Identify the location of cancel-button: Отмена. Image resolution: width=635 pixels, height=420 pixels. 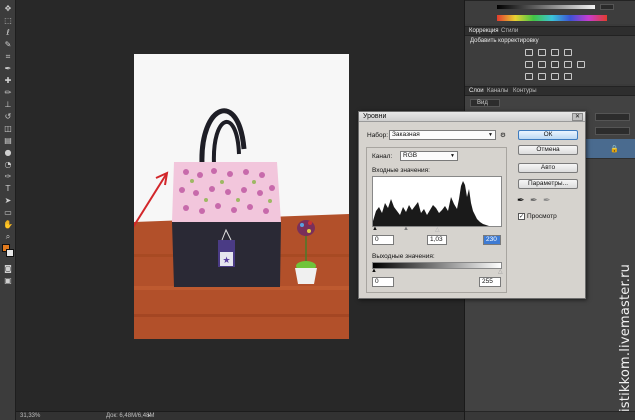
(548, 150).